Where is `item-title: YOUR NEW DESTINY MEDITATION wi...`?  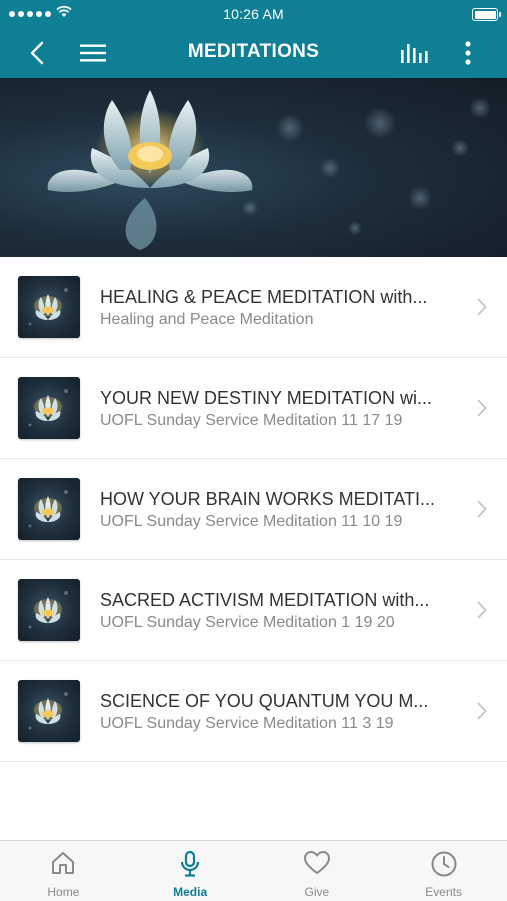
item-title: YOUR NEW DESTINY MEDITATION wi... is located at coordinates (266, 398).